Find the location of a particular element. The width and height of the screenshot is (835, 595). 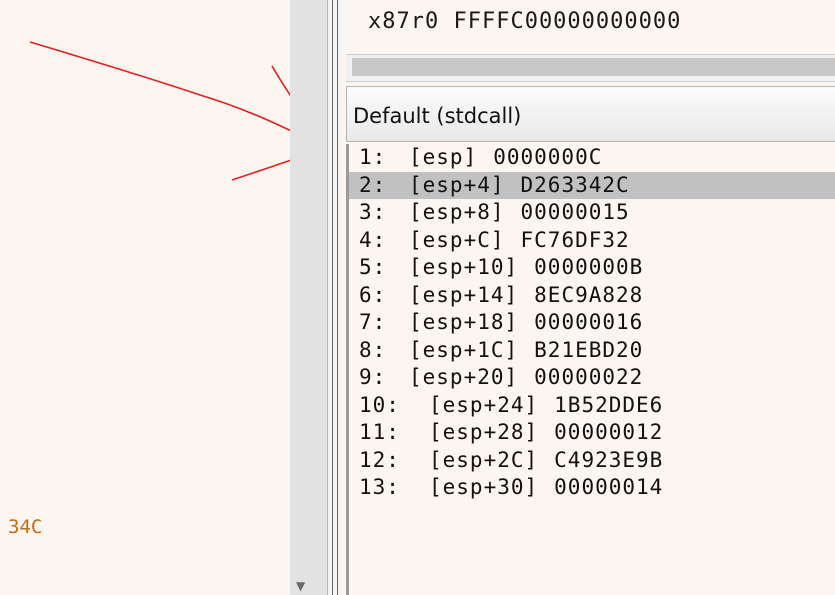

stack-row: 12: [esp+2C] C4923E9B is located at coordinates (592, 461).